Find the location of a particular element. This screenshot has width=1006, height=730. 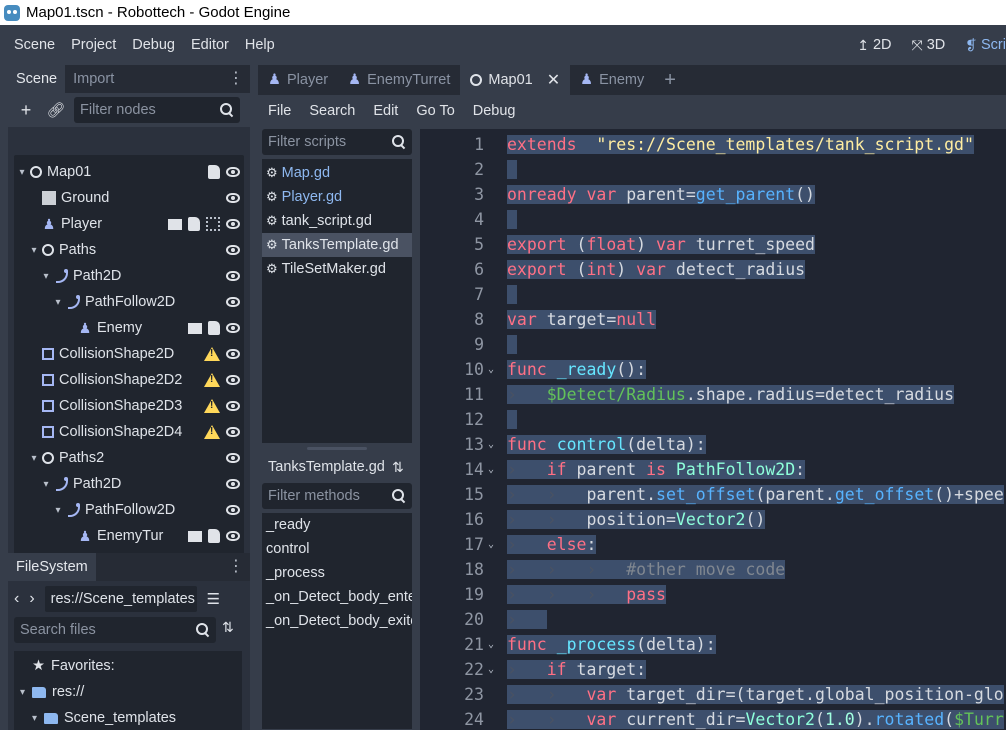

script-menu-goto: Go To is located at coordinates (435, 111).